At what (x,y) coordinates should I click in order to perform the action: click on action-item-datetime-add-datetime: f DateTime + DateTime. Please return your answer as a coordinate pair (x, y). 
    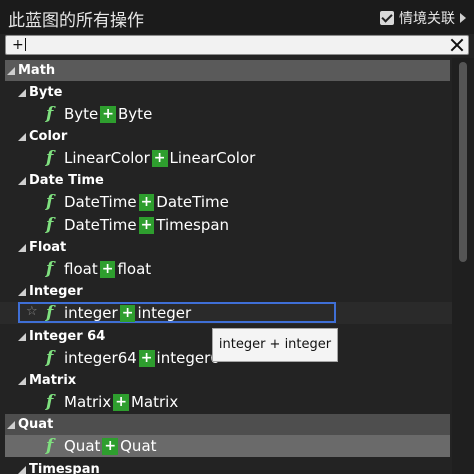
    Looking at the image, I should click on (226, 202).